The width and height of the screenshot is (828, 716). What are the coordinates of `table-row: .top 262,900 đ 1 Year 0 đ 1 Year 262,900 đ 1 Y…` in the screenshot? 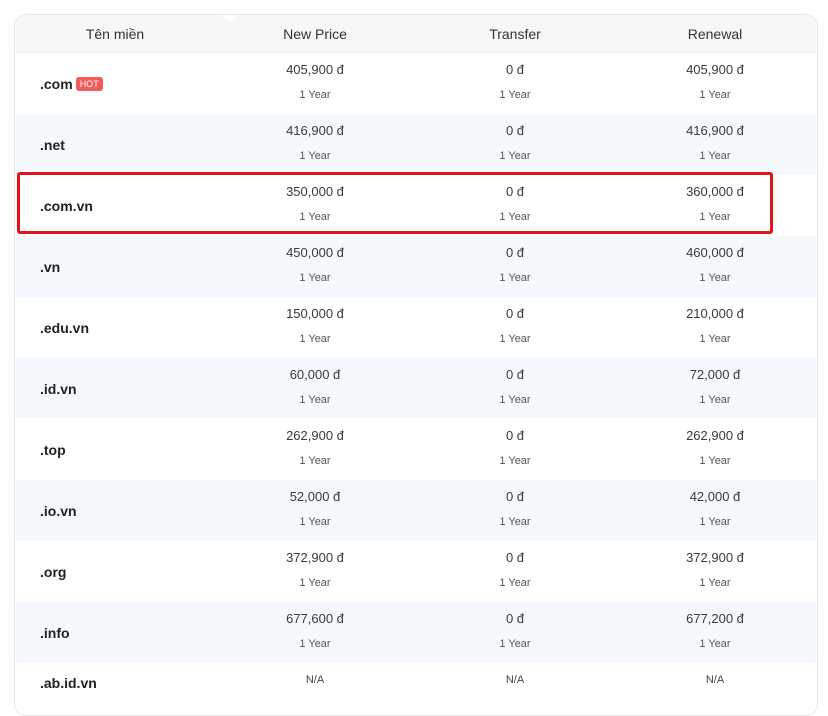 It's located at (416, 449).